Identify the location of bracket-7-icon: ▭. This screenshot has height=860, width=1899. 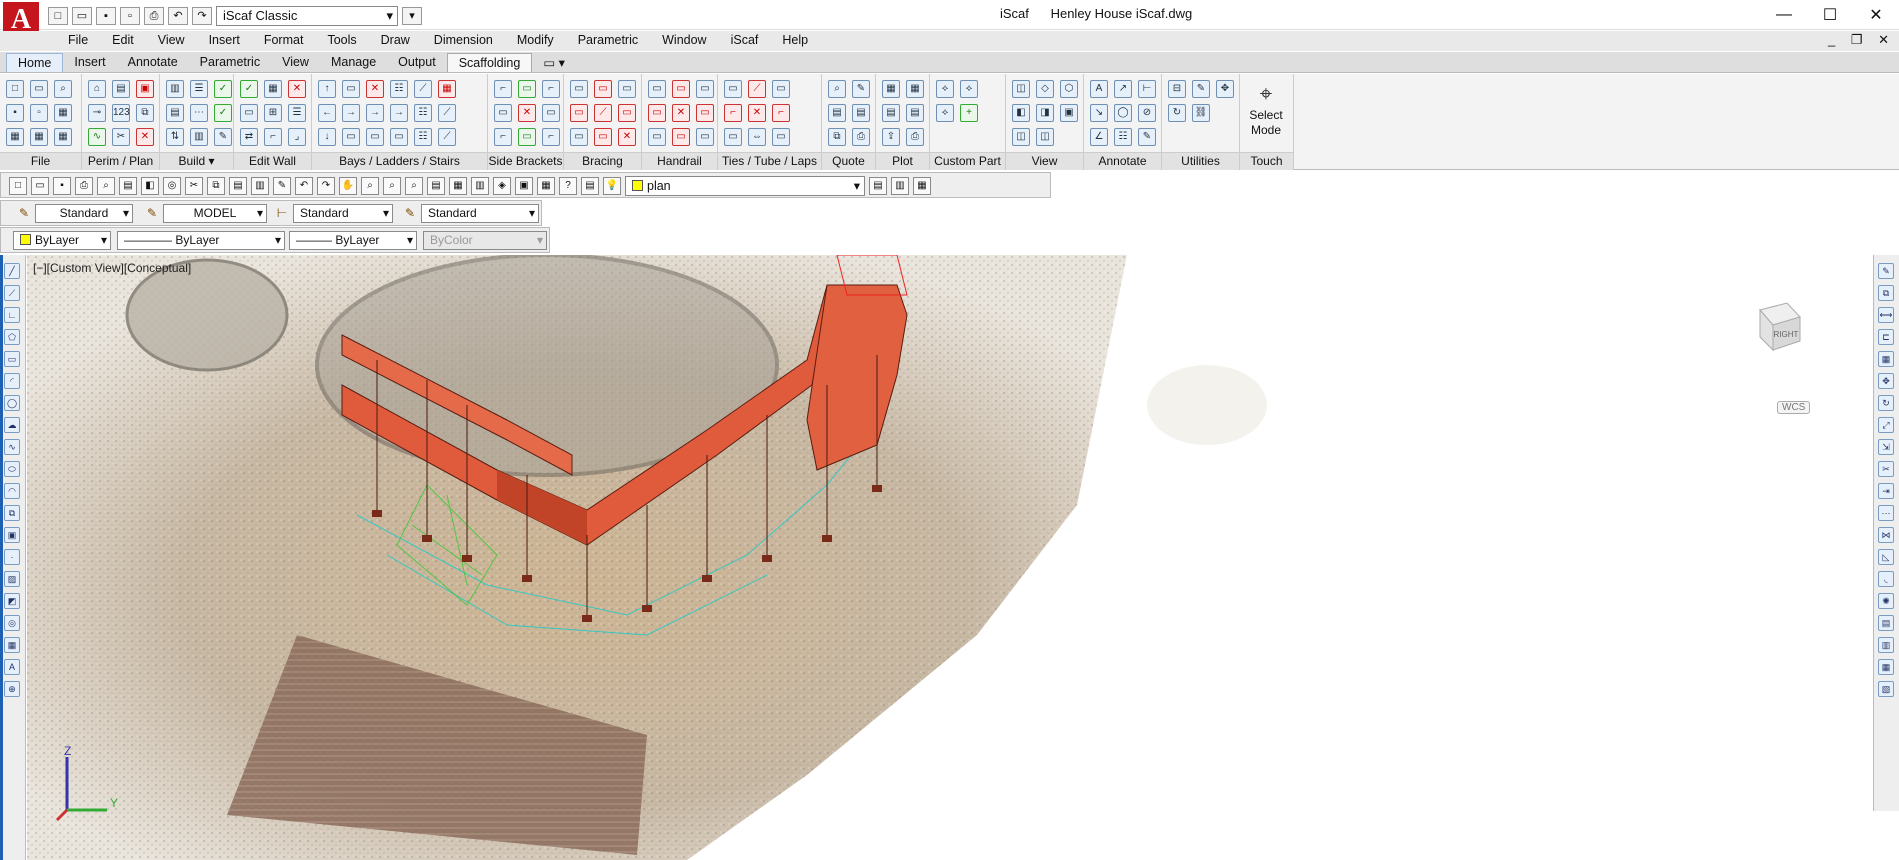
(527, 137).